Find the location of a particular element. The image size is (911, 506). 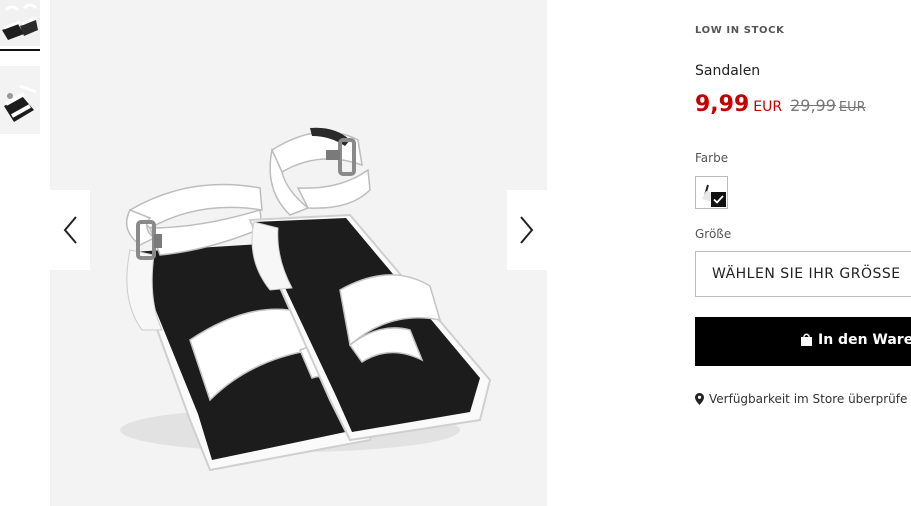

size-select: WÄHLEN SIE IHR GRÖSSE is located at coordinates (803, 274).